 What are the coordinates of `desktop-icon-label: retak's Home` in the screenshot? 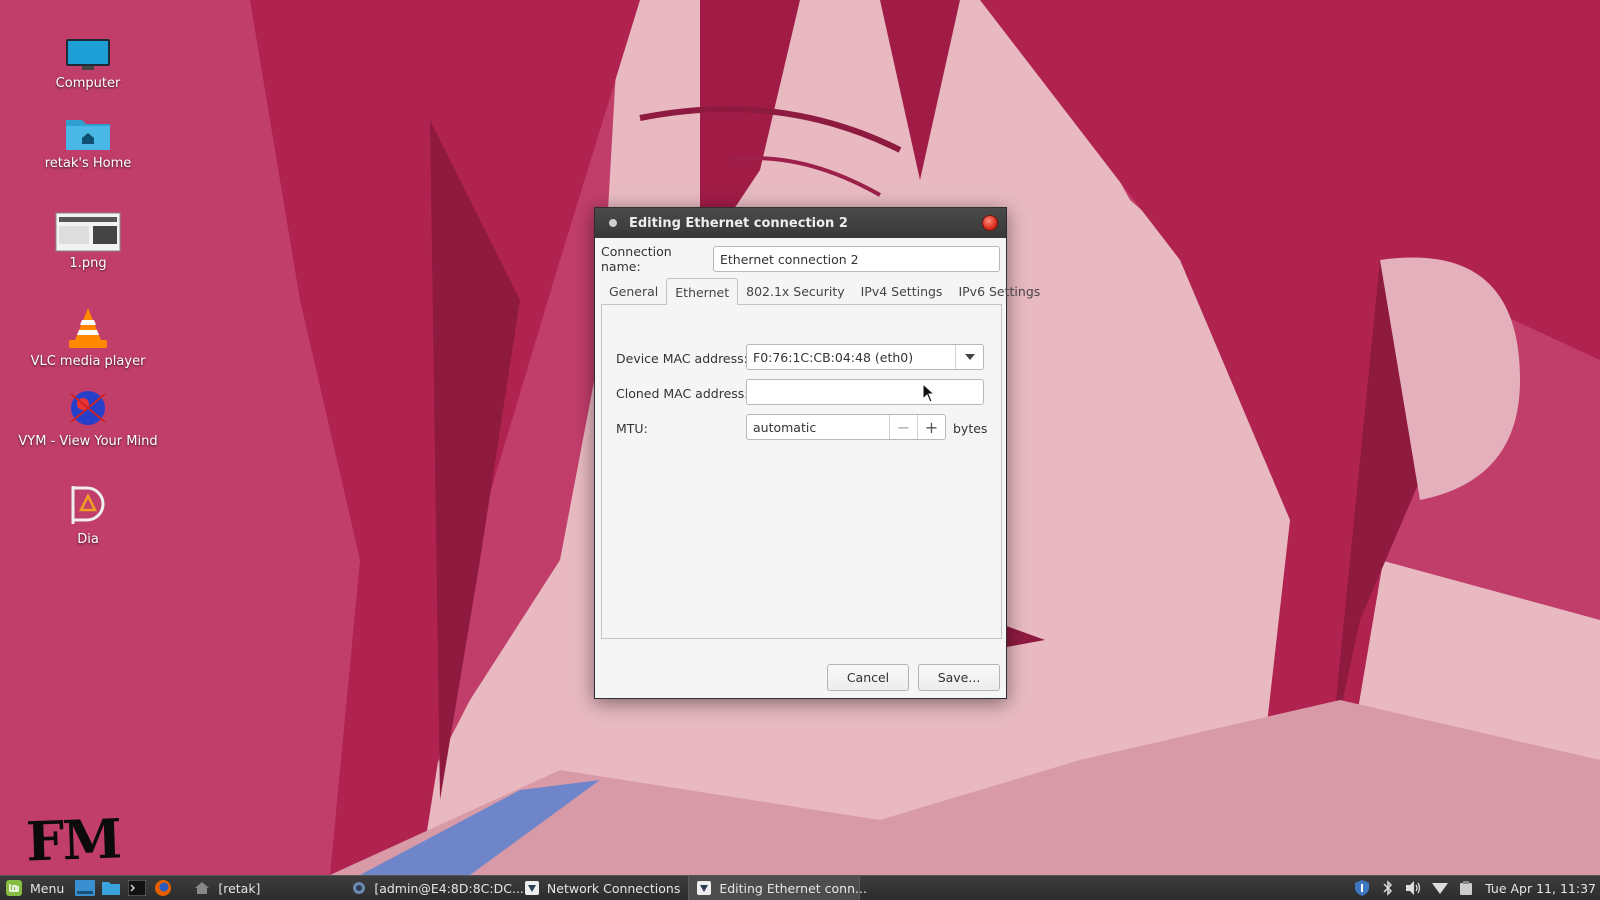 It's located at (88, 163).